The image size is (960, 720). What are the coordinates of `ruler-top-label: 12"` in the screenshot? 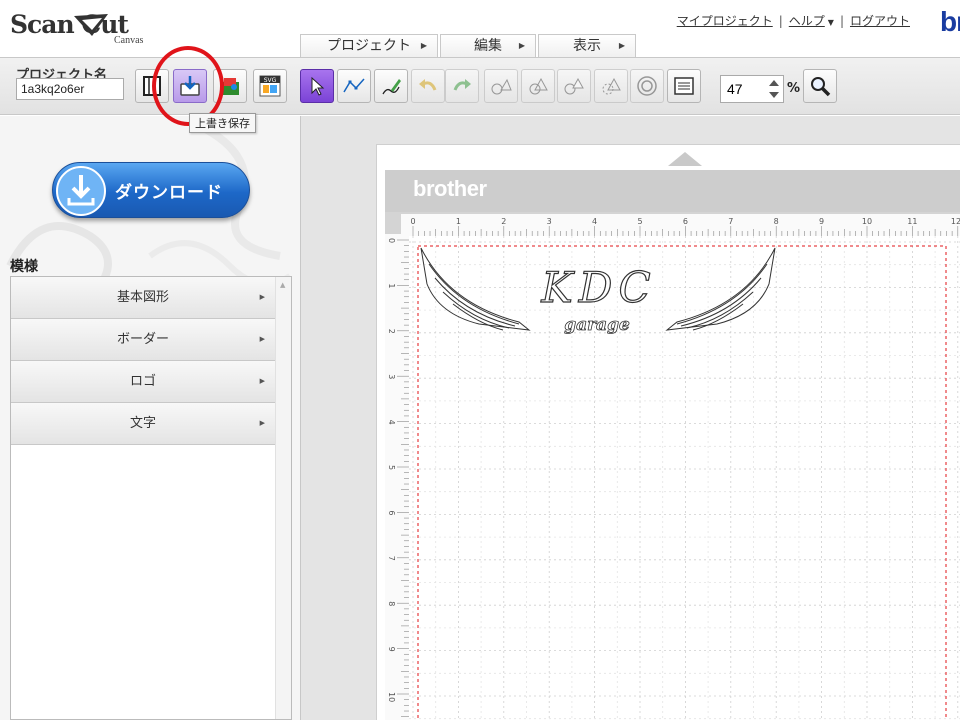 It's located at (955, 221).